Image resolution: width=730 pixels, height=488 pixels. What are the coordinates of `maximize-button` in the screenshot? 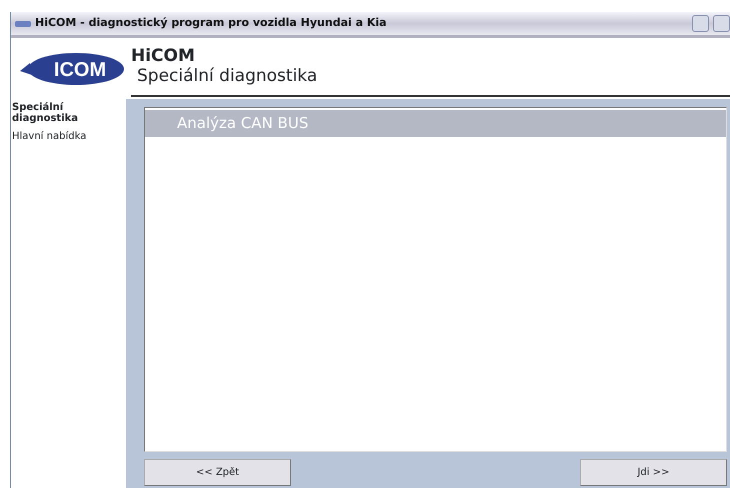 It's located at (721, 23).